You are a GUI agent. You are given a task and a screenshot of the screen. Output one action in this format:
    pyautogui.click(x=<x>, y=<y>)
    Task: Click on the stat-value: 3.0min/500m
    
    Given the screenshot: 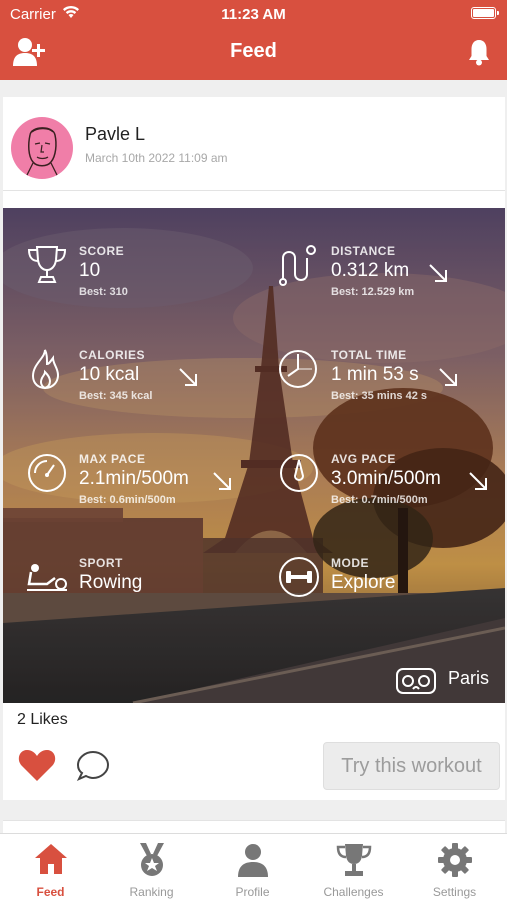 What is the action you would take?
    pyautogui.click(x=386, y=478)
    